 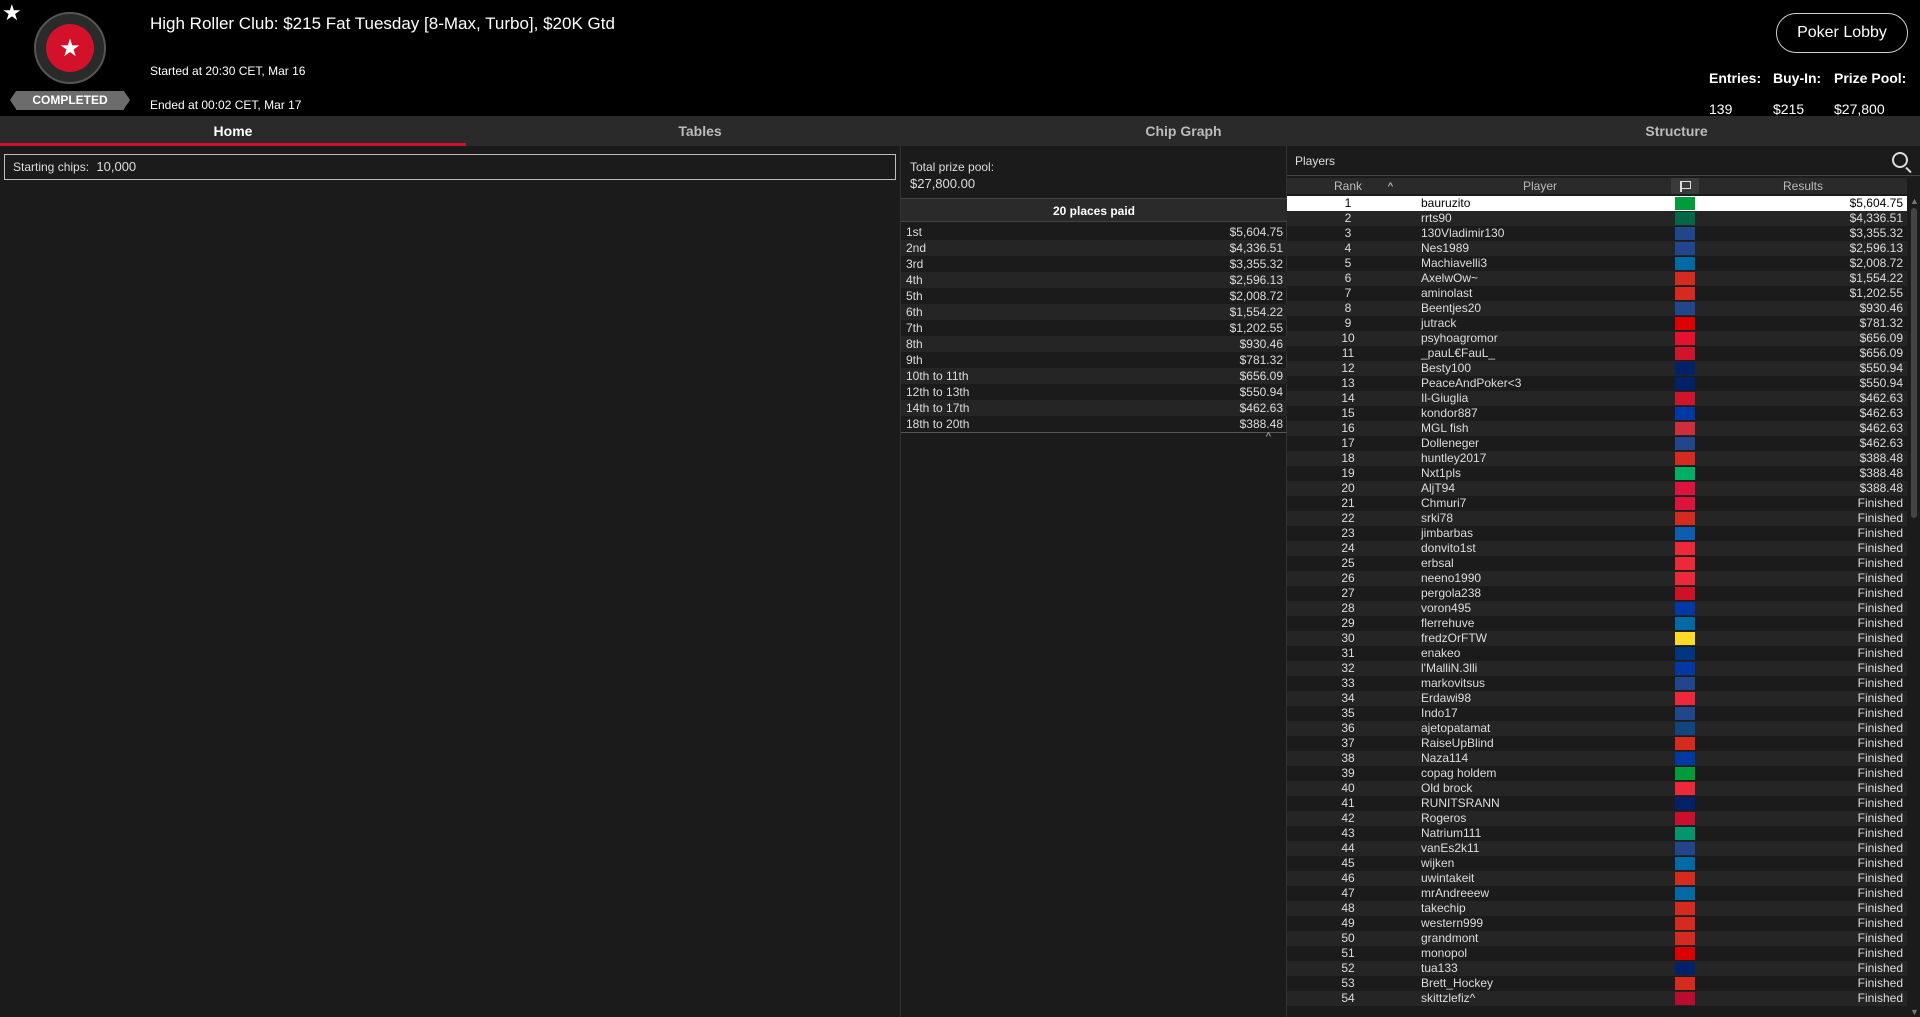 I want to click on player-row: 42 Rogeros Finished, so click(x=1597, y=818).